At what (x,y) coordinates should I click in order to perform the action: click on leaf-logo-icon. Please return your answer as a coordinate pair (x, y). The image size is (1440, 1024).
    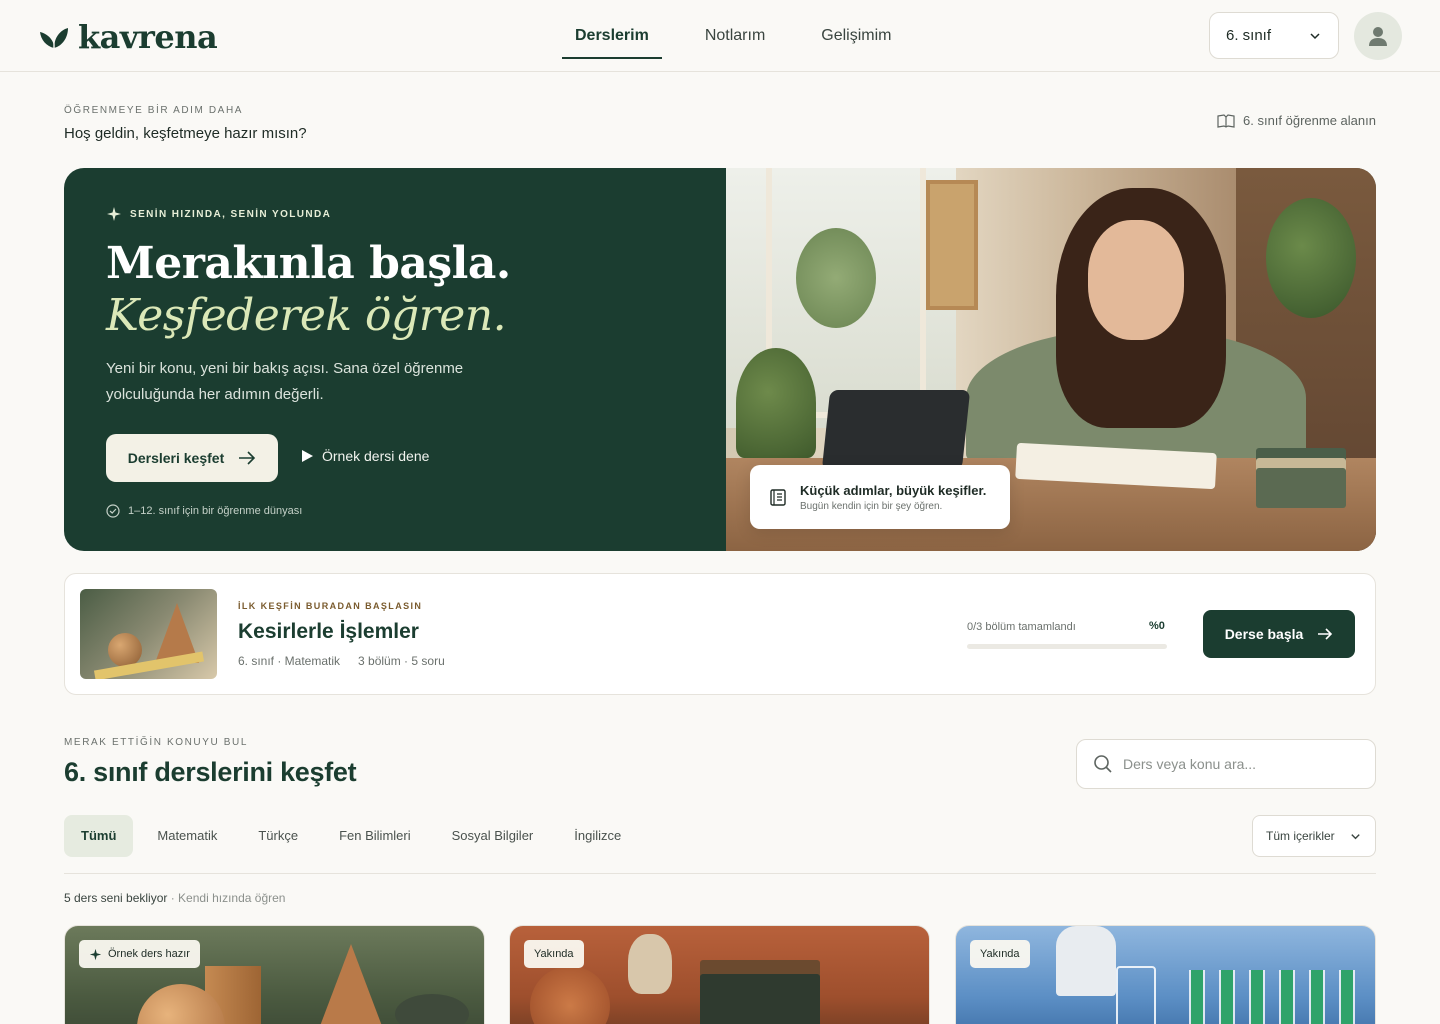
    Looking at the image, I should click on (54, 38).